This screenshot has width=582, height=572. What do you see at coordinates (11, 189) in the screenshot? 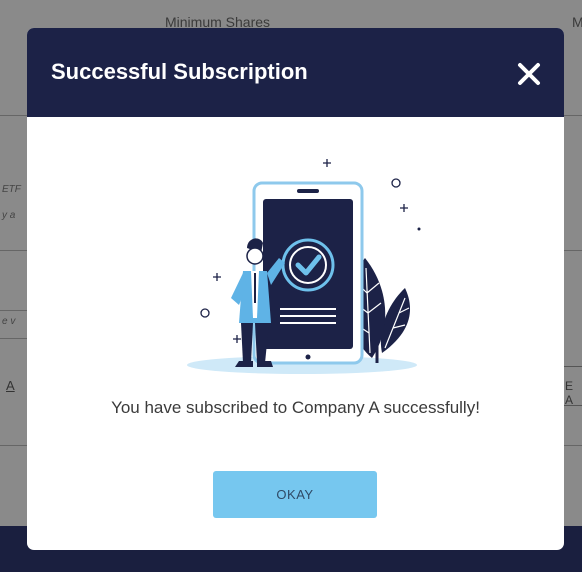
I see `table-cell-fragment: ETF` at bounding box center [11, 189].